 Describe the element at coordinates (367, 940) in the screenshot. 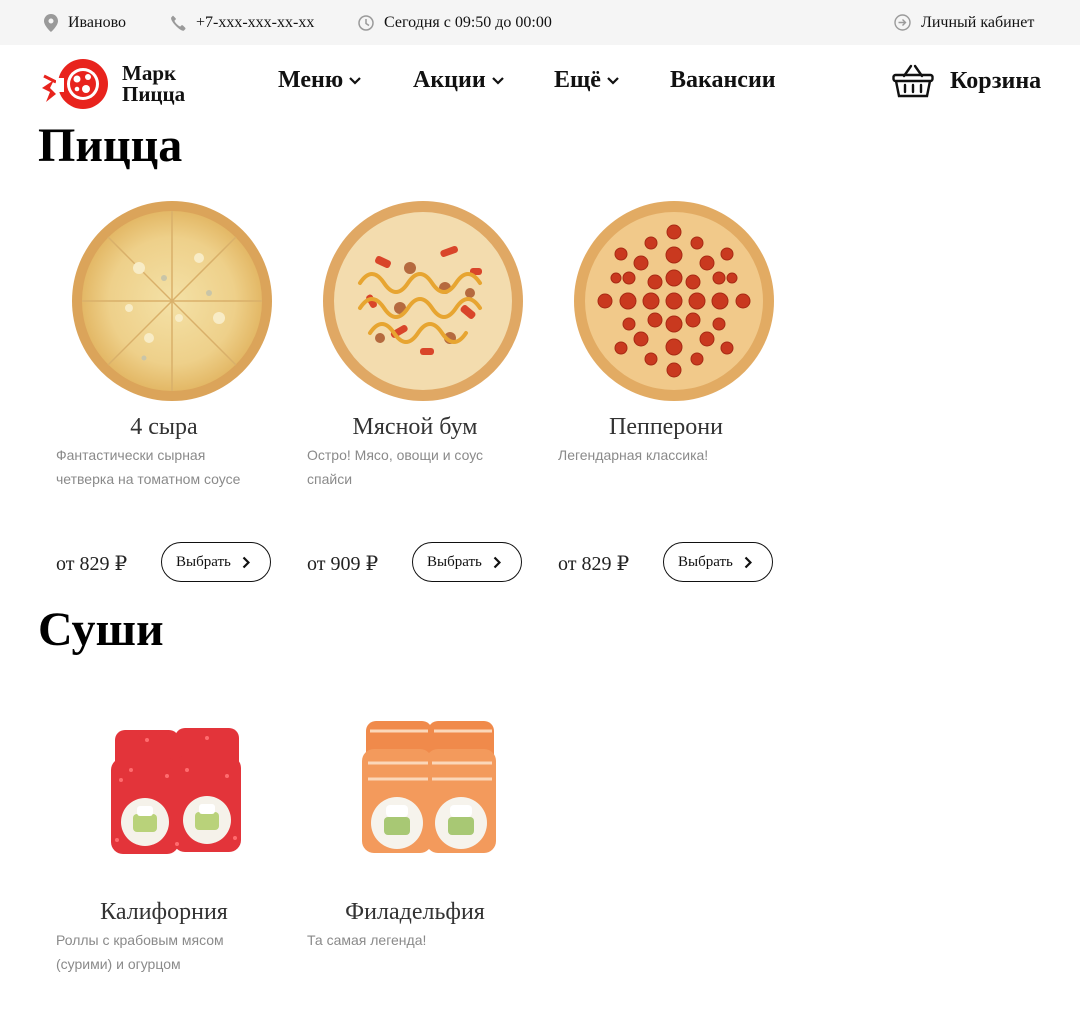

I see `product-description: Та самая легенда!` at that location.